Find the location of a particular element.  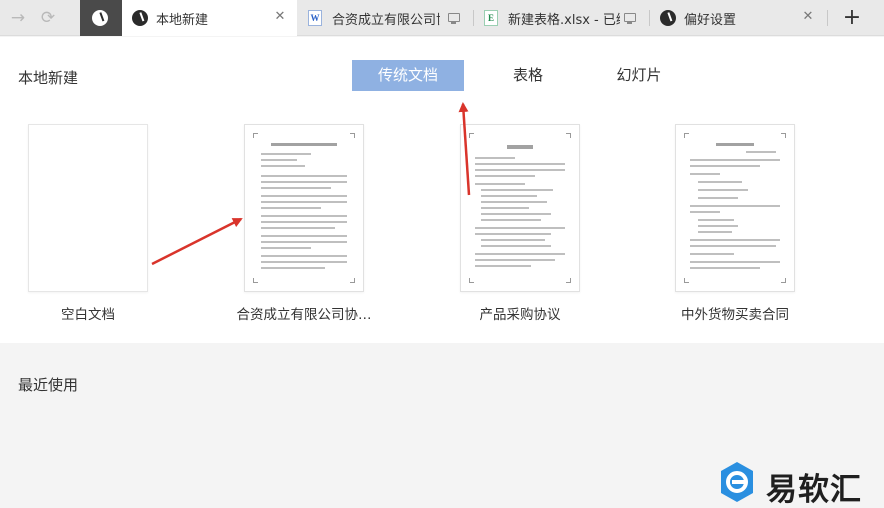

tab-agreement-doc: W 合资成立有限公司协议书 is located at coordinates (385, 18).